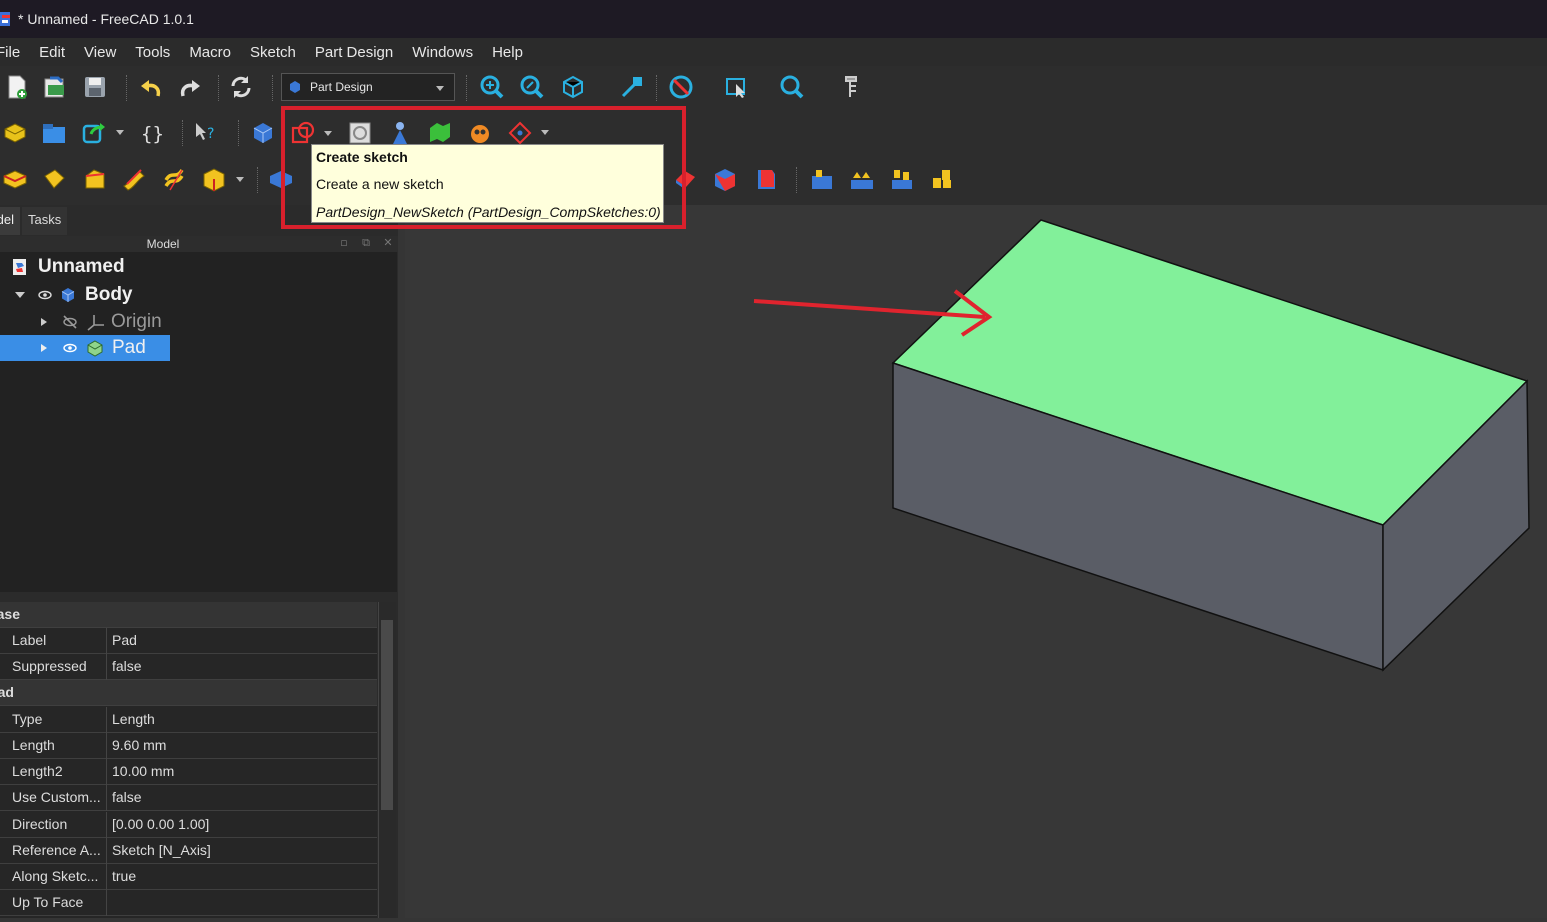 This screenshot has width=1547, height=922. I want to click on property-row: Use Custom... false, so click(188, 798).